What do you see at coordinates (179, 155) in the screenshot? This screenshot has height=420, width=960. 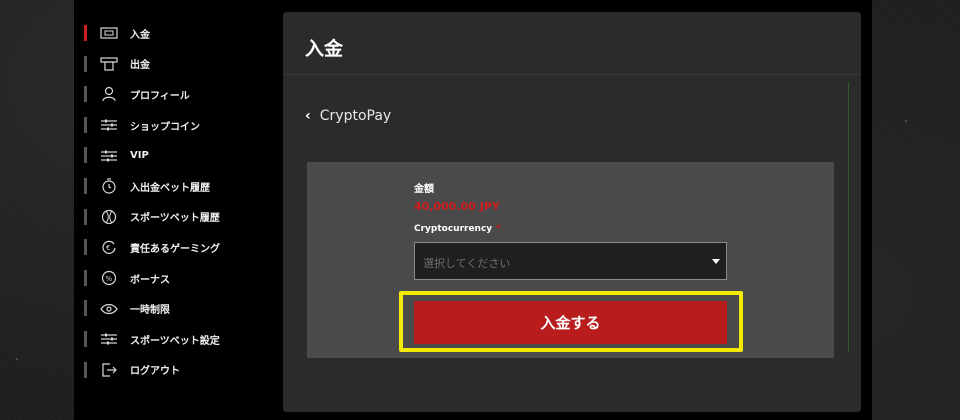 I see `sidebar-item-5: VIP` at bounding box center [179, 155].